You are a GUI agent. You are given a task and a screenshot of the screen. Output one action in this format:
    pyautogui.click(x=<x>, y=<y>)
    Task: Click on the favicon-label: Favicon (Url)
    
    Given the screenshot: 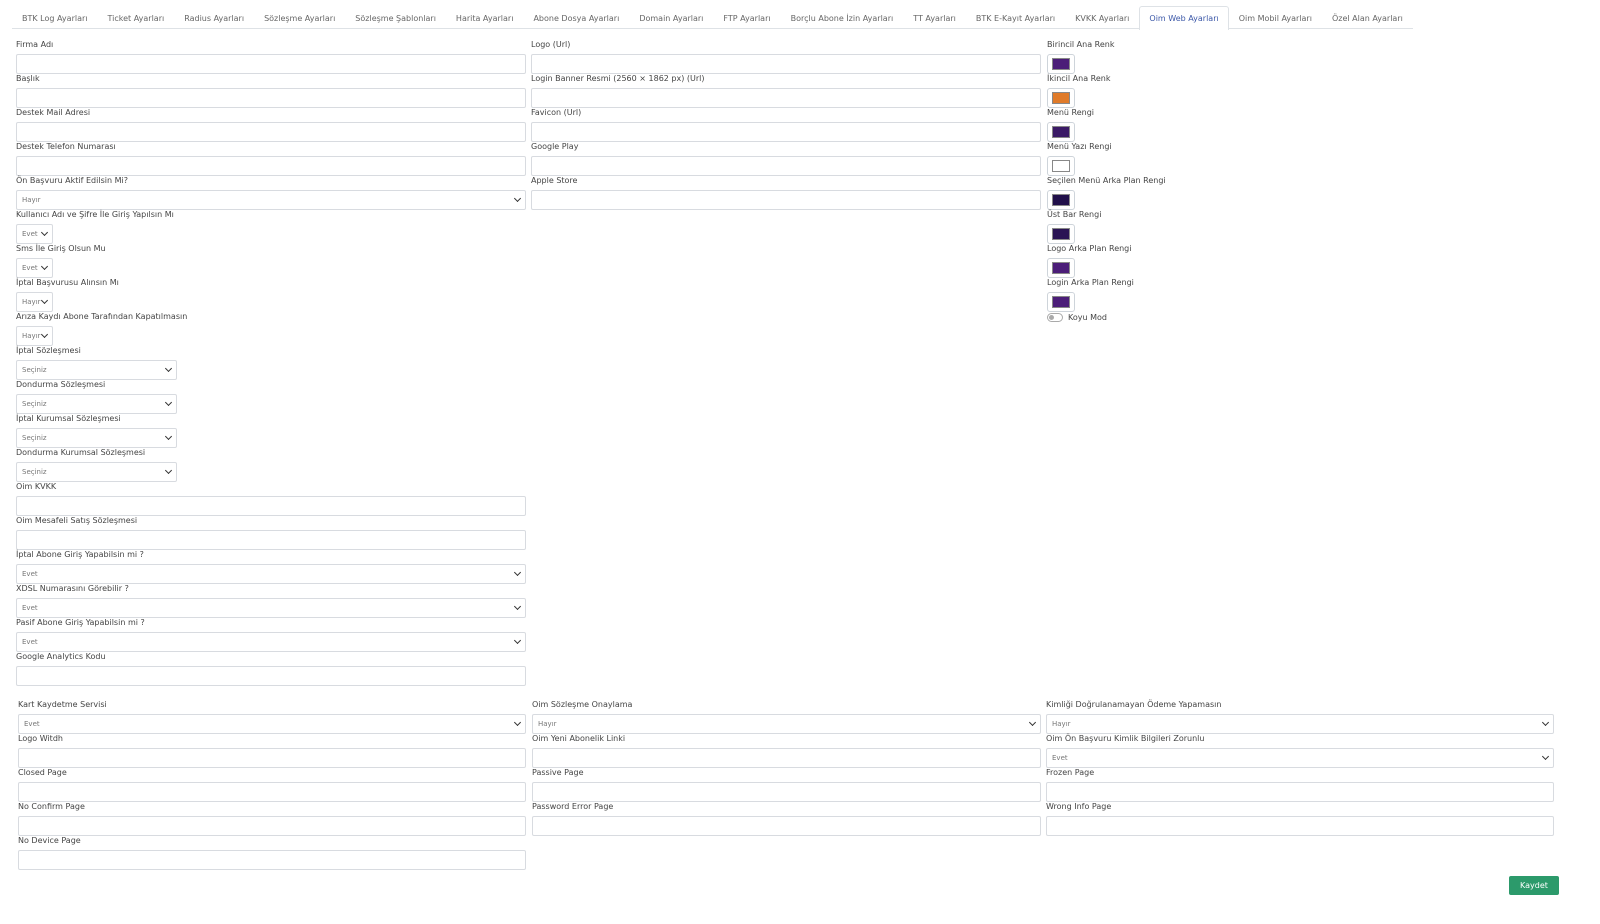 What is the action you would take?
    pyautogui.click(x=556, y=112)
    